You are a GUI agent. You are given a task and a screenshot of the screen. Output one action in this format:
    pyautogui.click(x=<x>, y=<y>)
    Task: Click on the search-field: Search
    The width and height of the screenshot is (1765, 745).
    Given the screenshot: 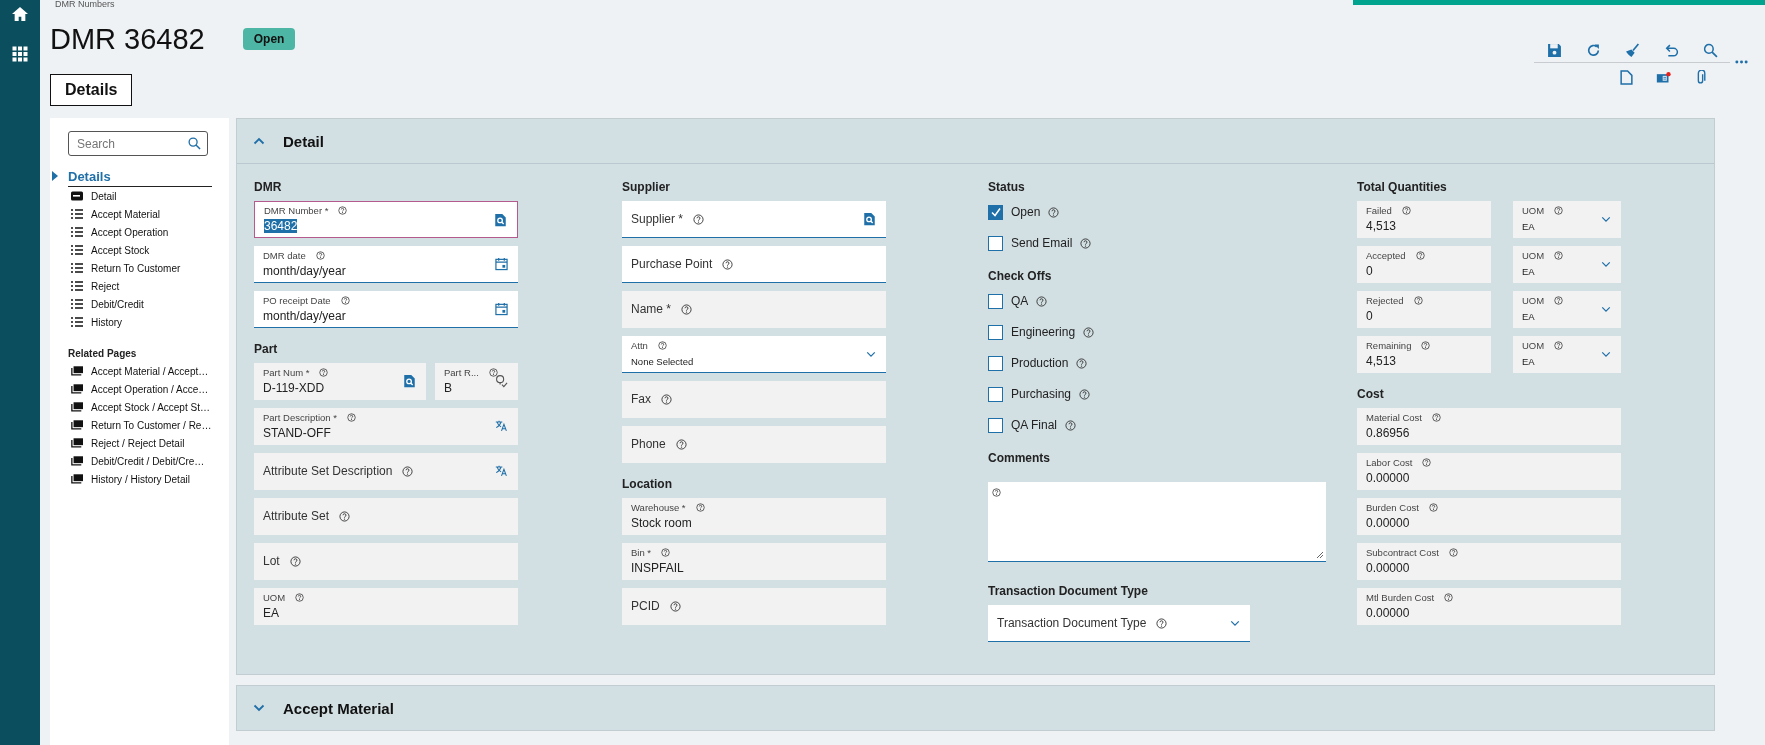 What is the action you would take?
    pyautogui.click(x=138, y=143)
    